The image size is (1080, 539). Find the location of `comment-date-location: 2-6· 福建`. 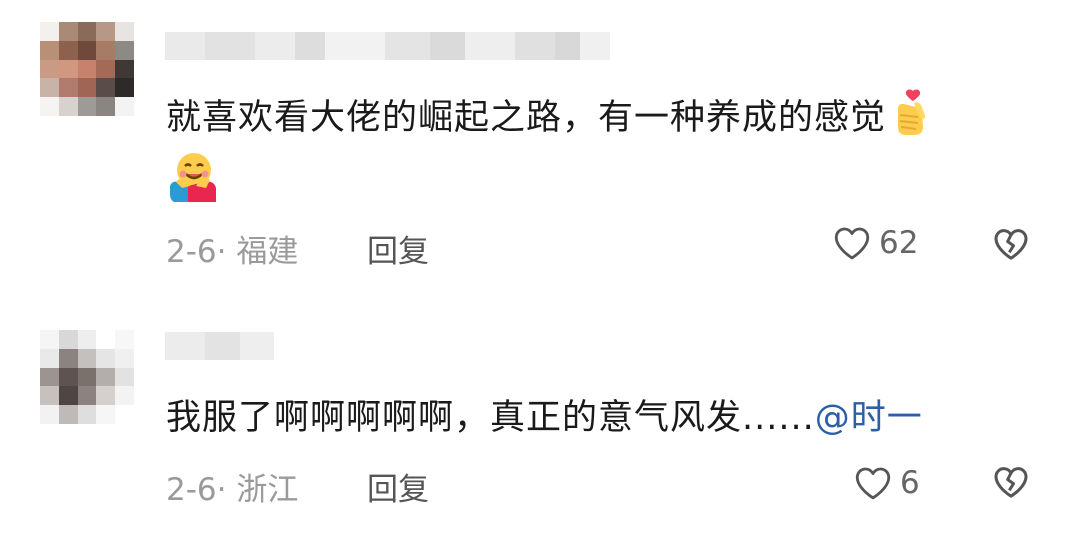

comment-date-location: 2-6· 福建 is located at coordinates (232, 252).